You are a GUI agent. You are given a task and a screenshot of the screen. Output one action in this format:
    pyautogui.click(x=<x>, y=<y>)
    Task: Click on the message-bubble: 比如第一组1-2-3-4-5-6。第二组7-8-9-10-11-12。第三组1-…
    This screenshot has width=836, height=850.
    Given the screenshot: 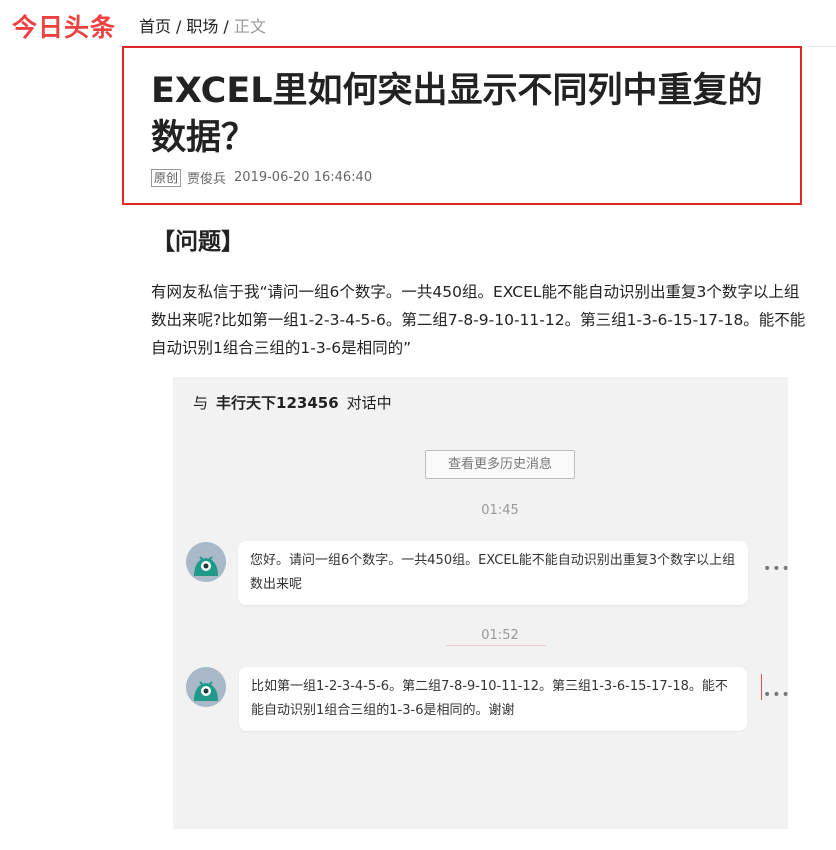 What is the action you would take?
    pyautogui.click(x=493, y=699)
    